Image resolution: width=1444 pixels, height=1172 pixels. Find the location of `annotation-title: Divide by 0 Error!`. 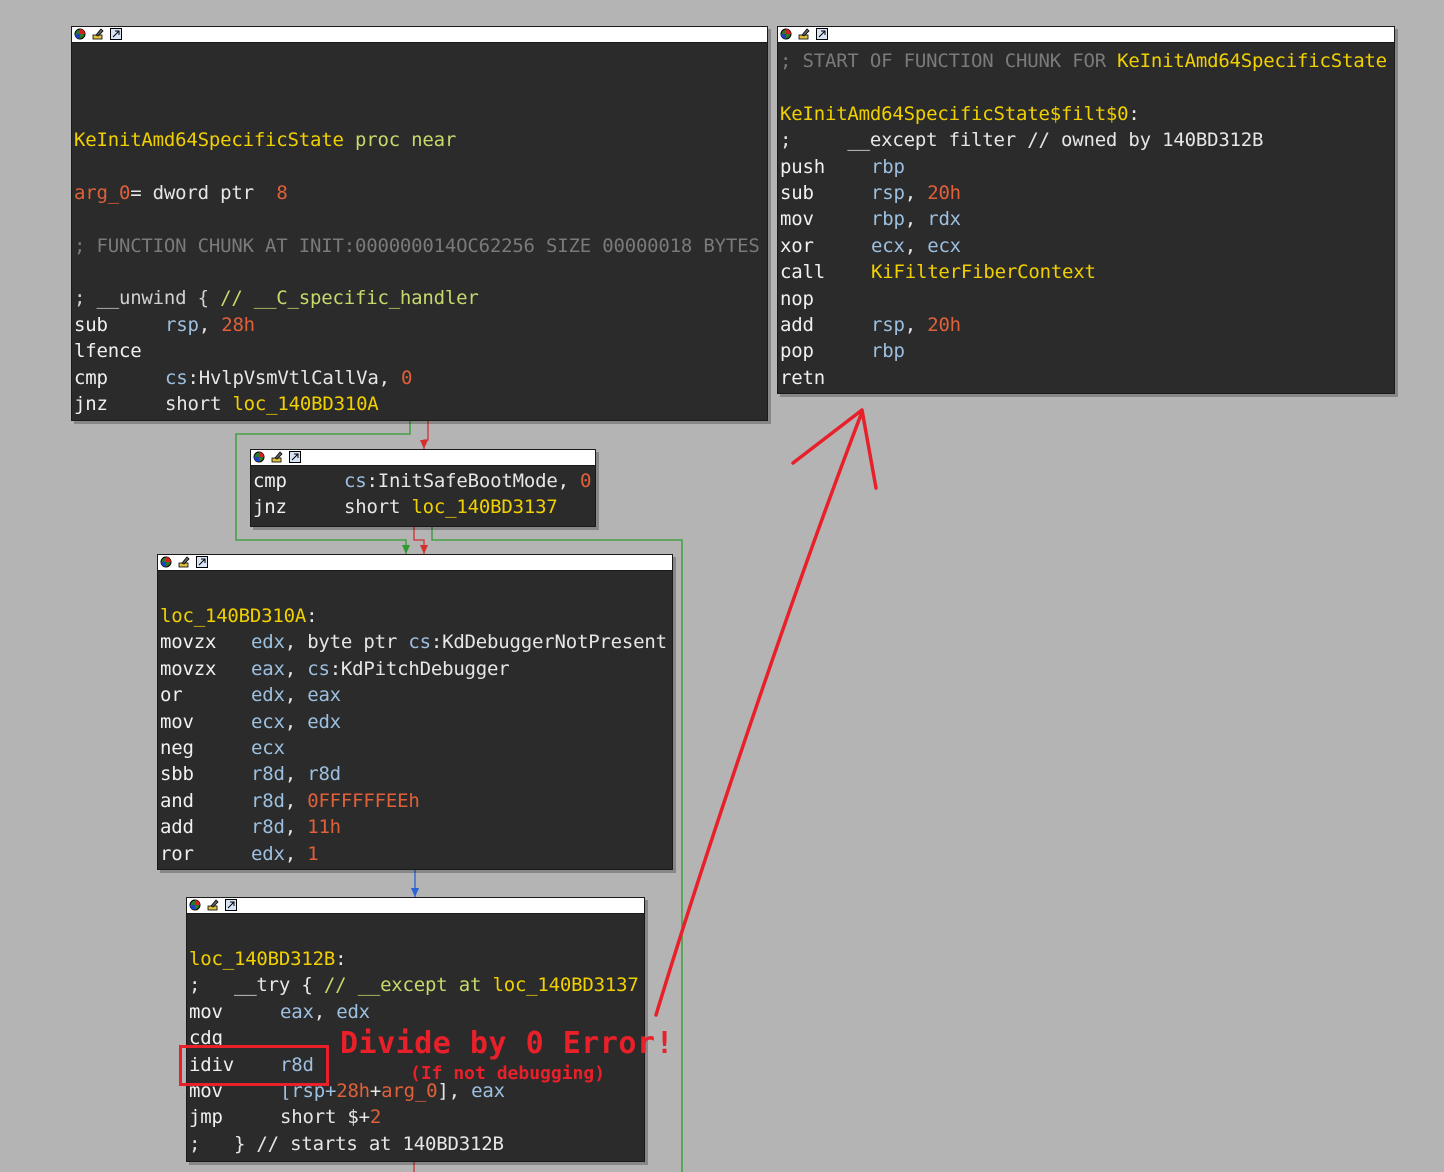

annotation-title: Divide by 0 Error! is located at coordinates (507, 1043).